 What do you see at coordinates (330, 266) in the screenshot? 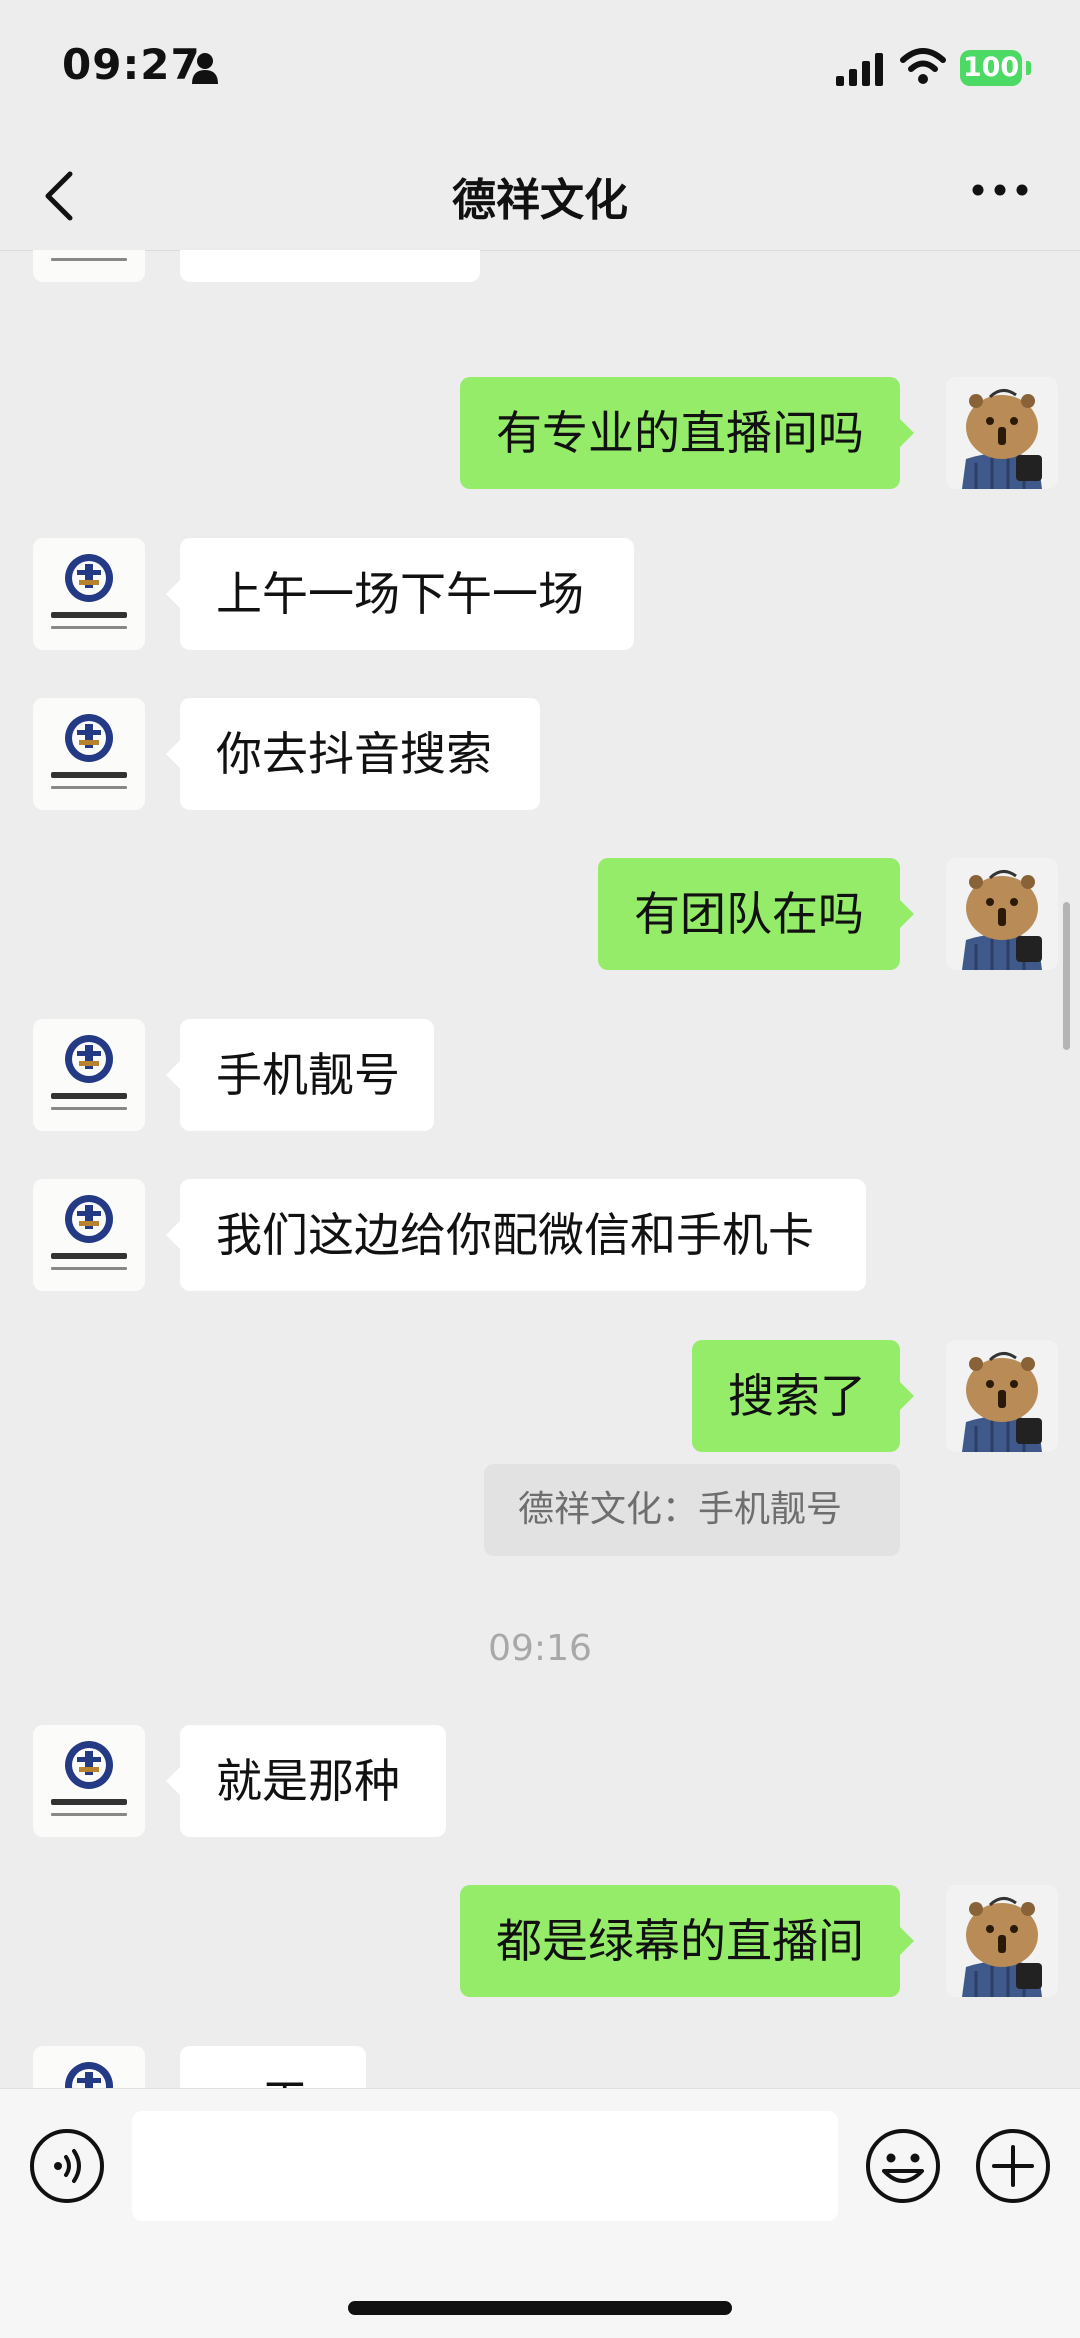
I see `message-bubble-in: 可以分两场` at bounding box center [330, 266].